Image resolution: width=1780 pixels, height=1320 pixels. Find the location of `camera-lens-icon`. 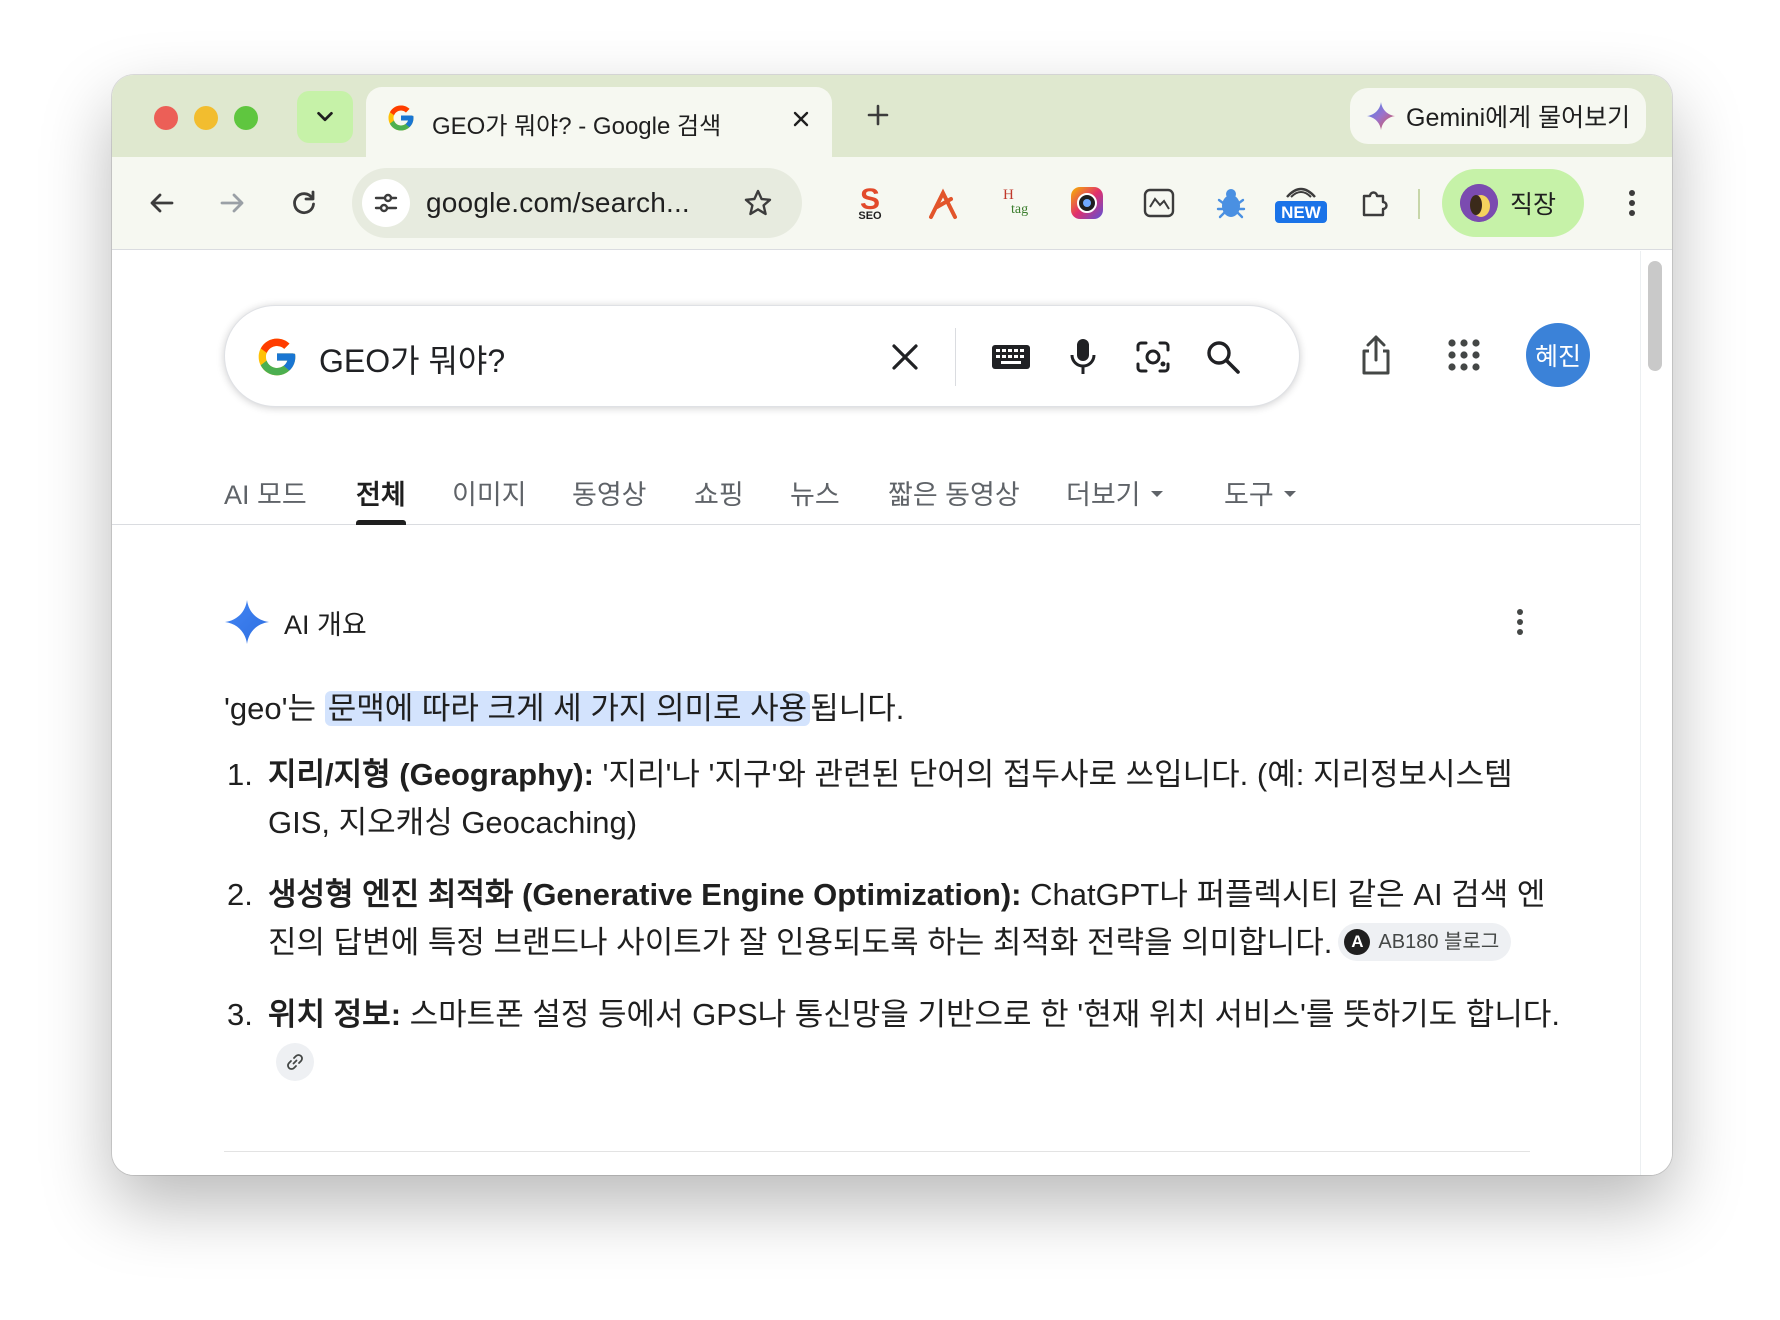

camera-lens-icon is located at coordinates (1153, 357).